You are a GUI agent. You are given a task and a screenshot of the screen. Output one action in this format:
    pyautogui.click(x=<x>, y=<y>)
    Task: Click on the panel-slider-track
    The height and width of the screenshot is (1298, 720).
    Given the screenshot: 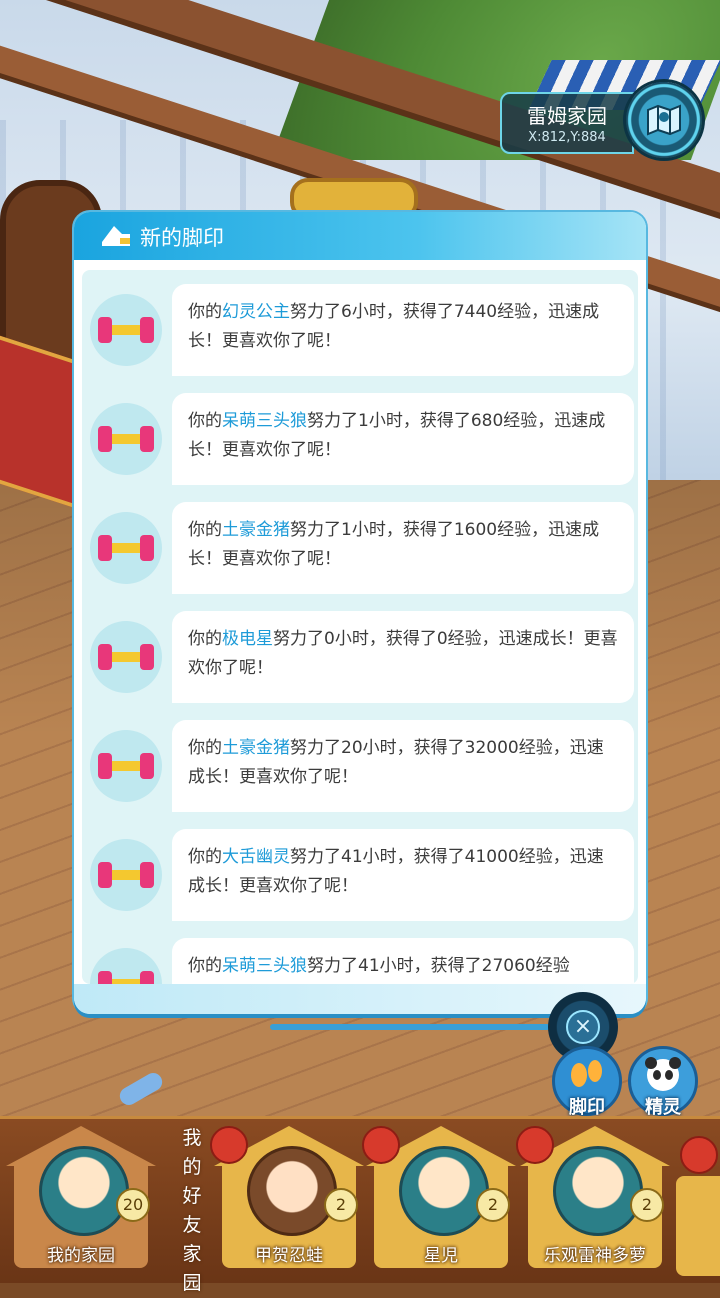 What is the action you would take?
    pyautogui.click(x=410, y=1027)
    